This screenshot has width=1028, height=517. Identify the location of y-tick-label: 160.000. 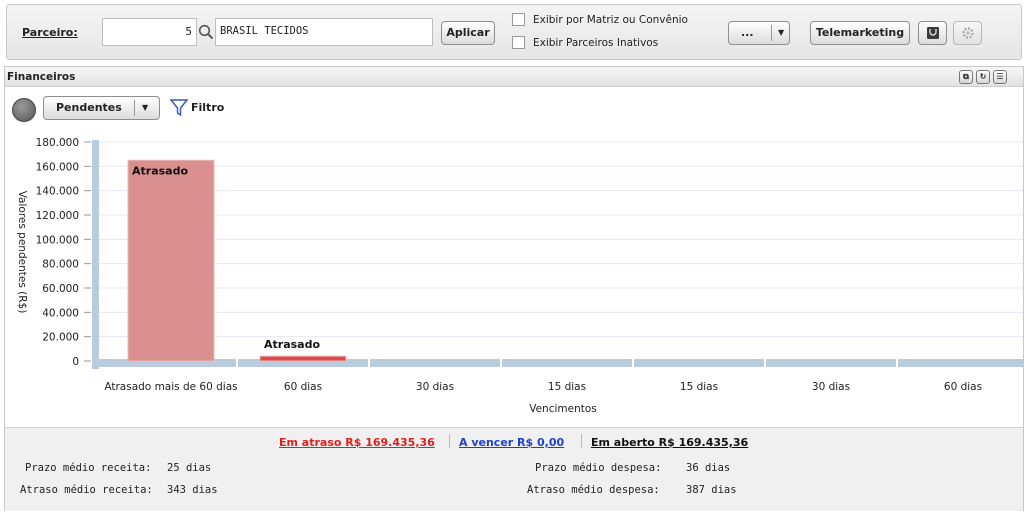
(57, 167).